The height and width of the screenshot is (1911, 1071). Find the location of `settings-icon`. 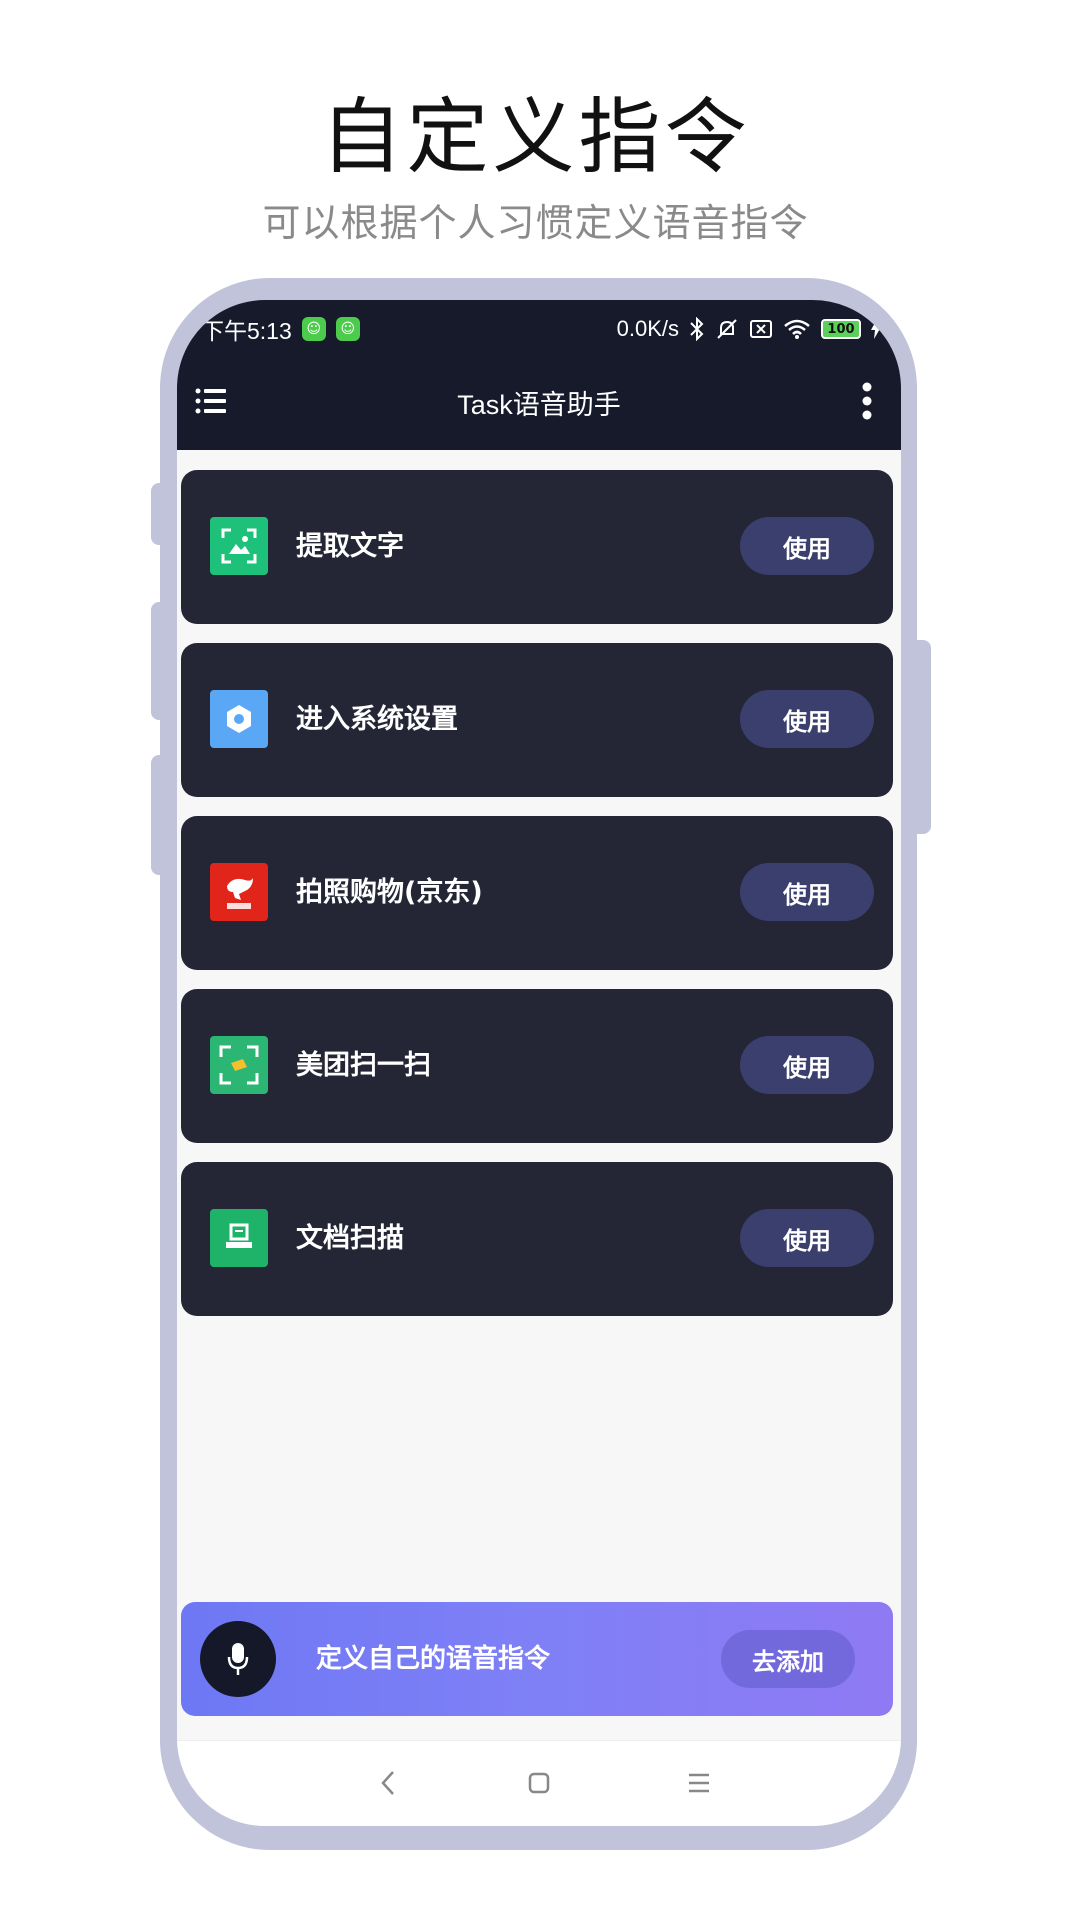

settings-icon is located at coordinates (239, 719).